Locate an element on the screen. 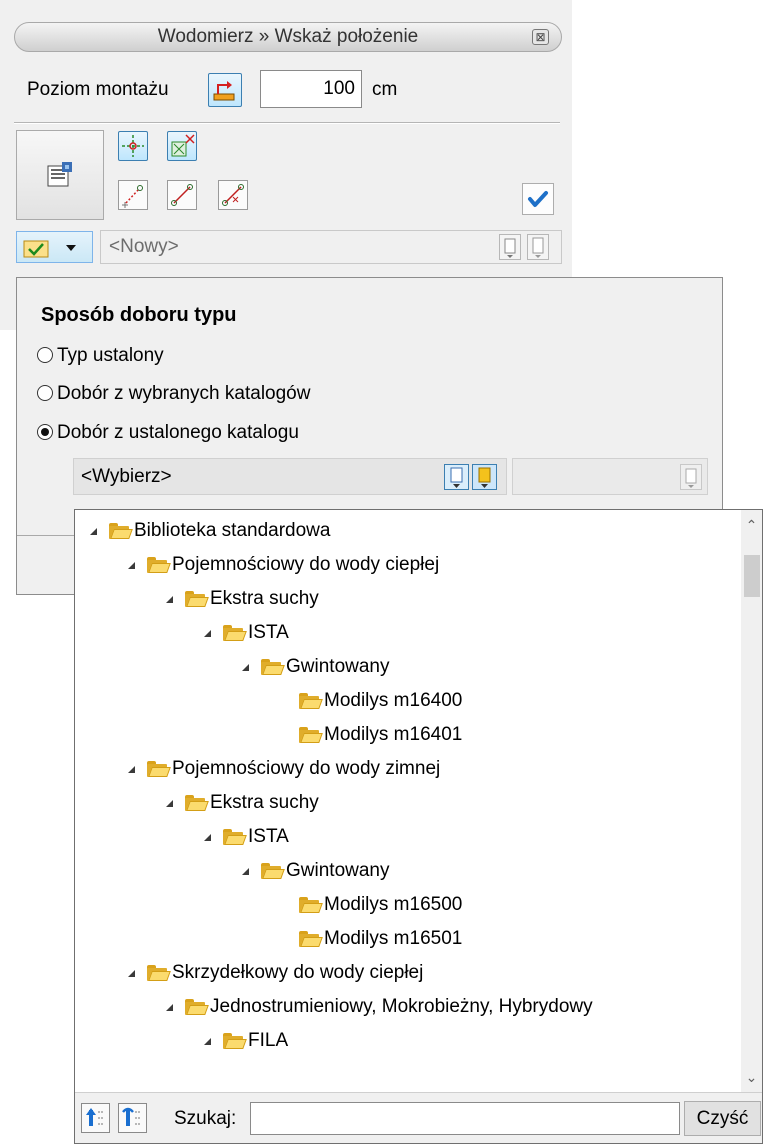 This screenshot has height=1144, width=763. type-combo: <Nowy> is located at coordinates (331, 247).